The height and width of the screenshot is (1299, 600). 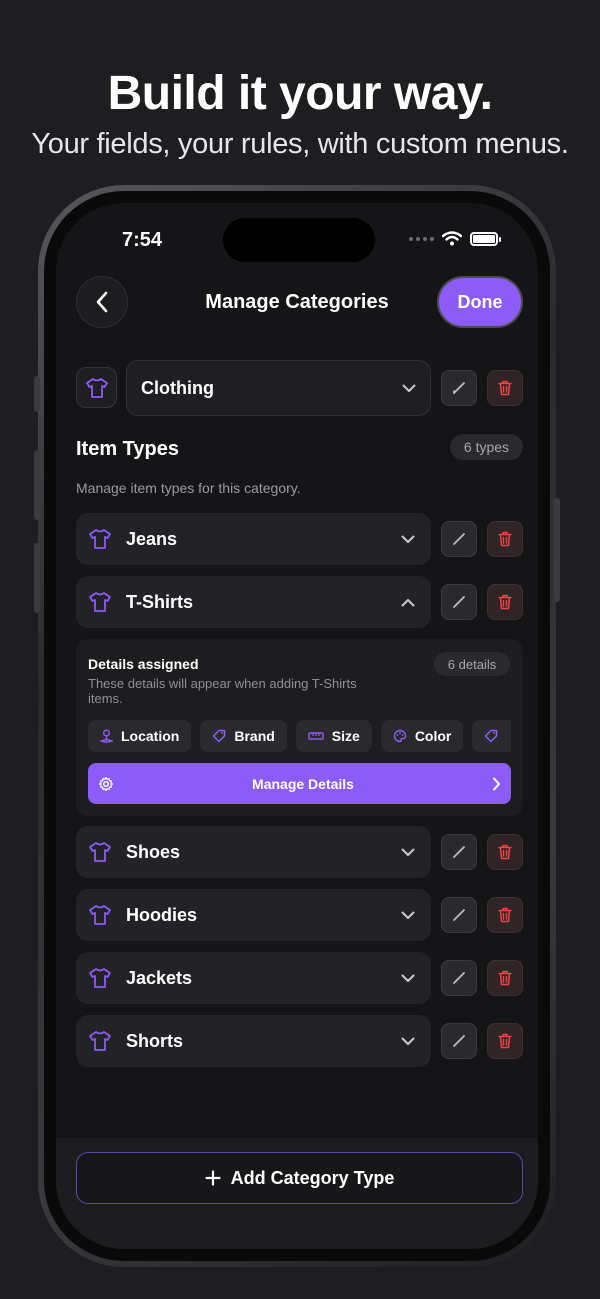 What do you see at coordinates (408, 602) in the screenshot?
I see `chevron-up-icon` at bounding box center [408, 602].